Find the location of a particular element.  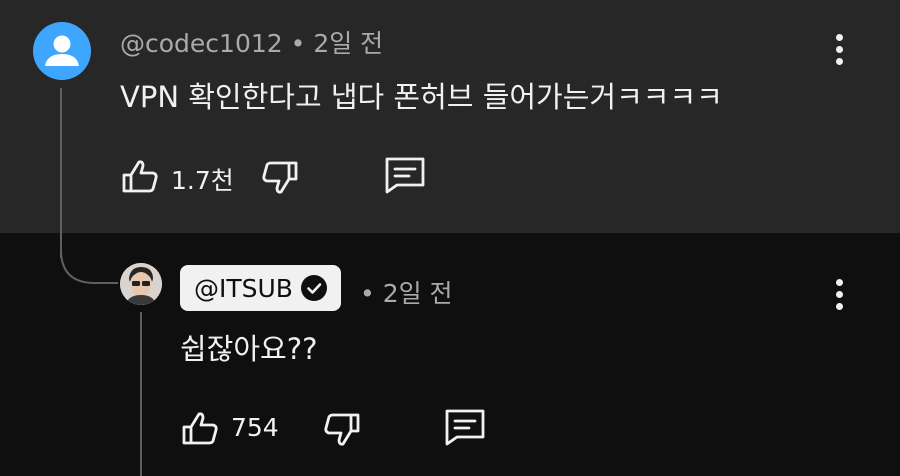

reply-thread-line is located at coordinates (141, 394).